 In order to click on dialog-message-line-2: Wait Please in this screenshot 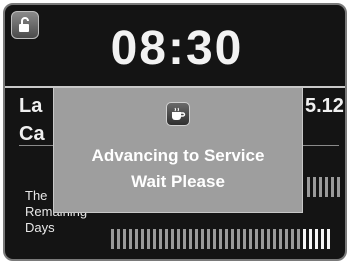, I will do `click(178, 181)`.